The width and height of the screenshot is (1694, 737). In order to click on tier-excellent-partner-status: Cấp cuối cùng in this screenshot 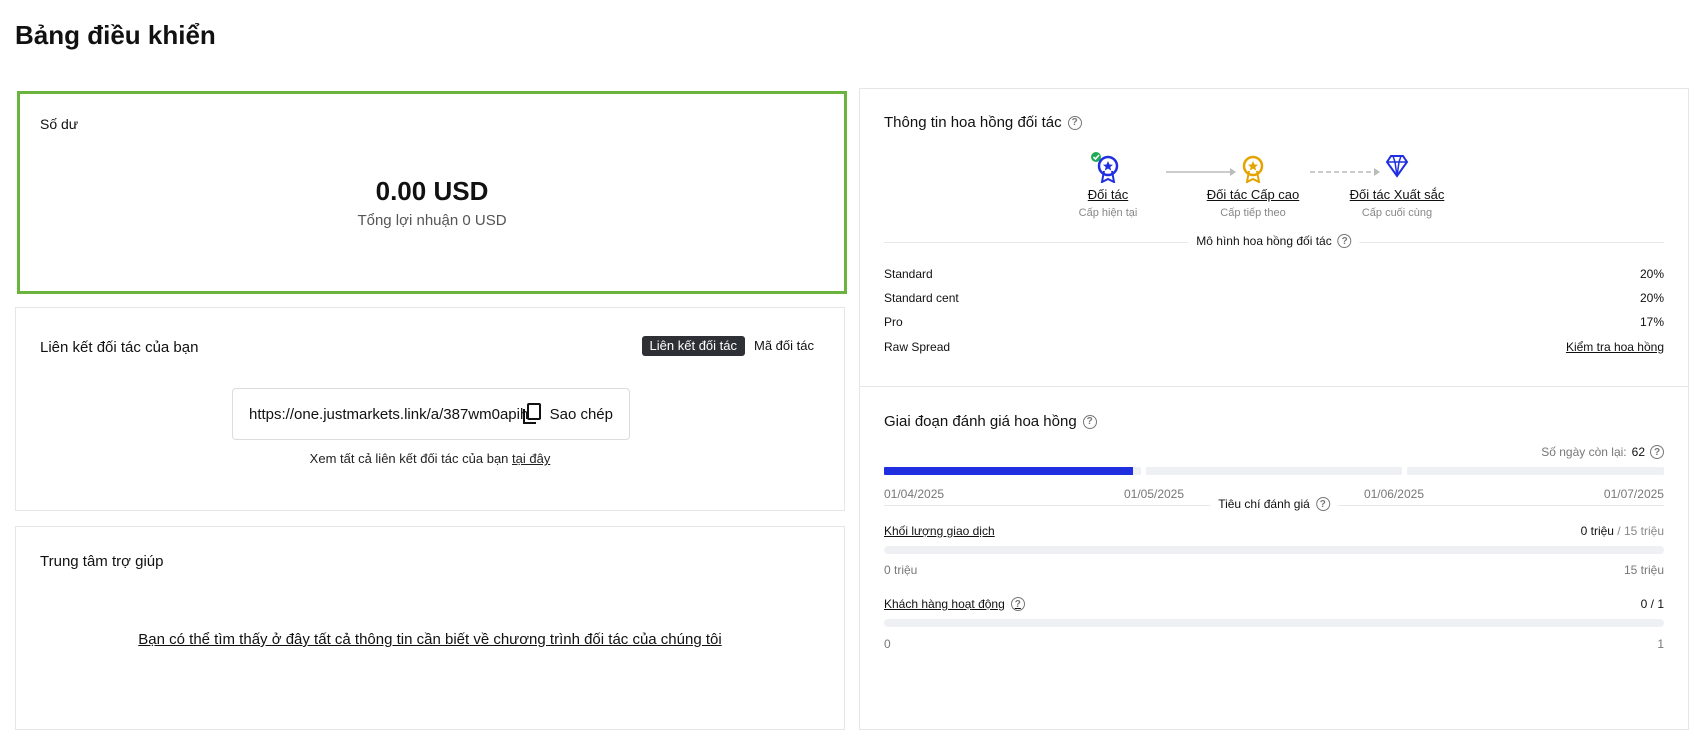, I will do `click(1397, 213)`.